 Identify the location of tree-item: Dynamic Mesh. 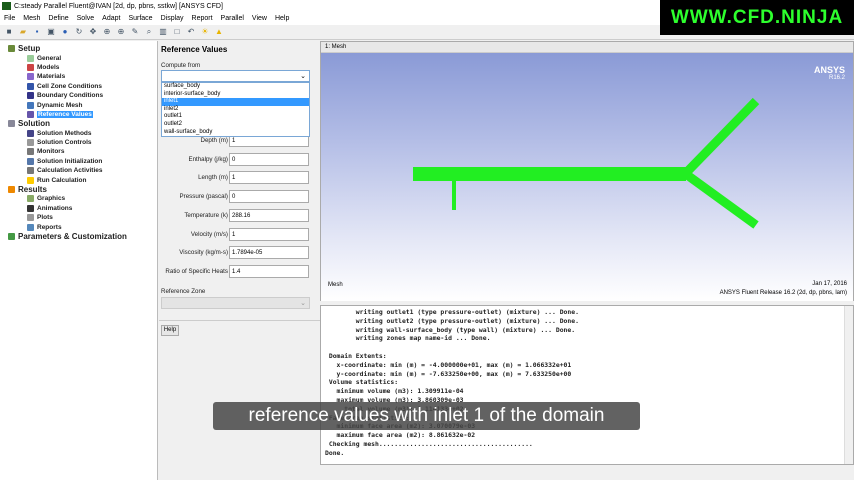
(78, 104).